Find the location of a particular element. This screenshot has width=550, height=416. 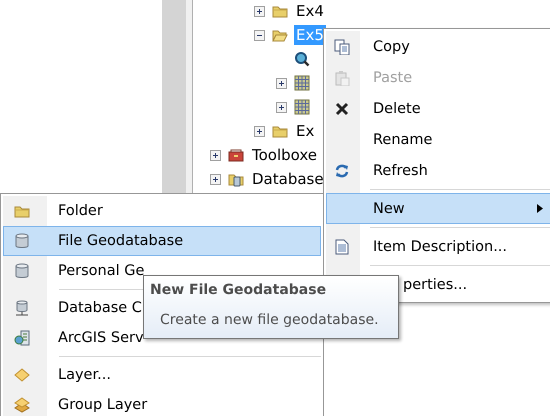

database-connection-icon is located at coordinates (22, 308).